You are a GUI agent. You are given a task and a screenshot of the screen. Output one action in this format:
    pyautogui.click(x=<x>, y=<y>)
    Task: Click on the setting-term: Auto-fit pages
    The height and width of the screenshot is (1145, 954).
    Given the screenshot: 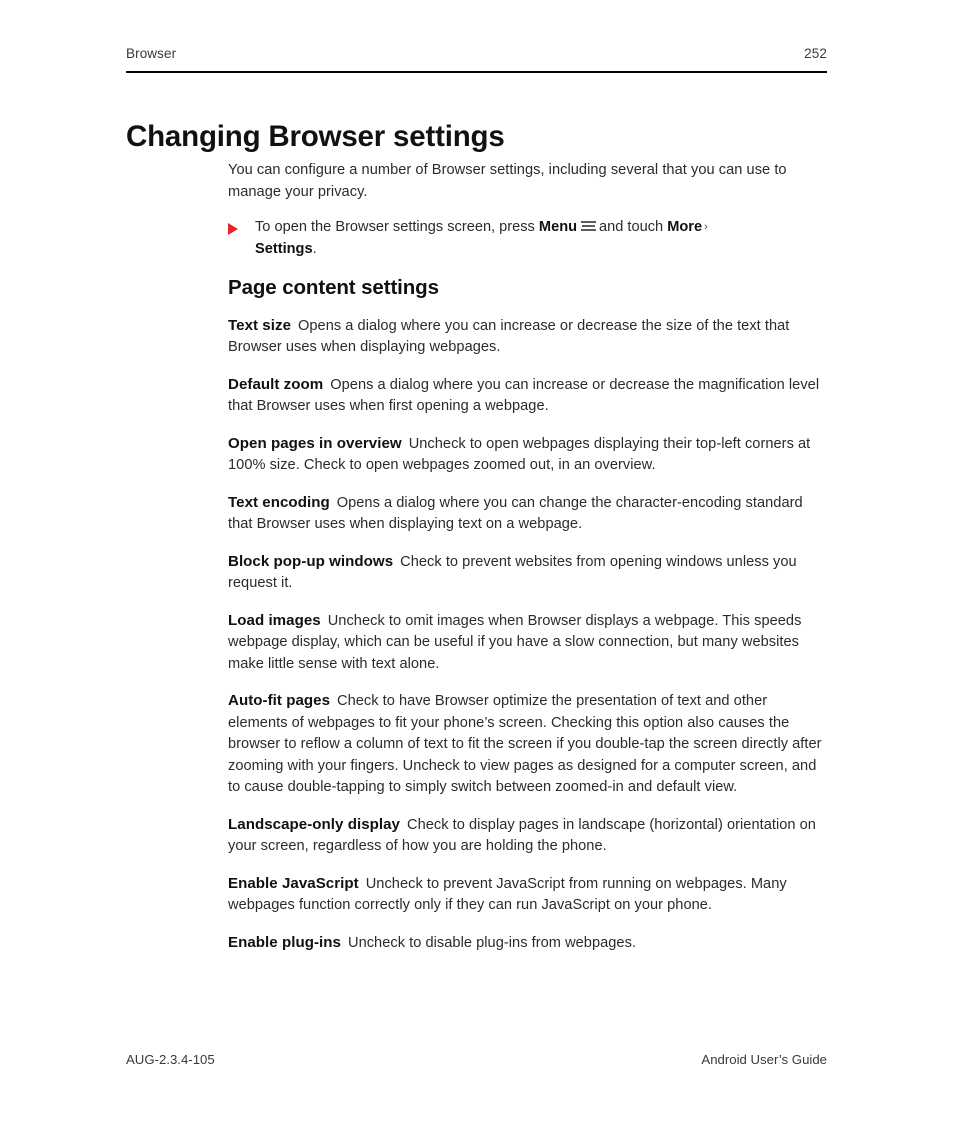 What is the action you would take?
    pyautogui.click(x=279, y=701)
    